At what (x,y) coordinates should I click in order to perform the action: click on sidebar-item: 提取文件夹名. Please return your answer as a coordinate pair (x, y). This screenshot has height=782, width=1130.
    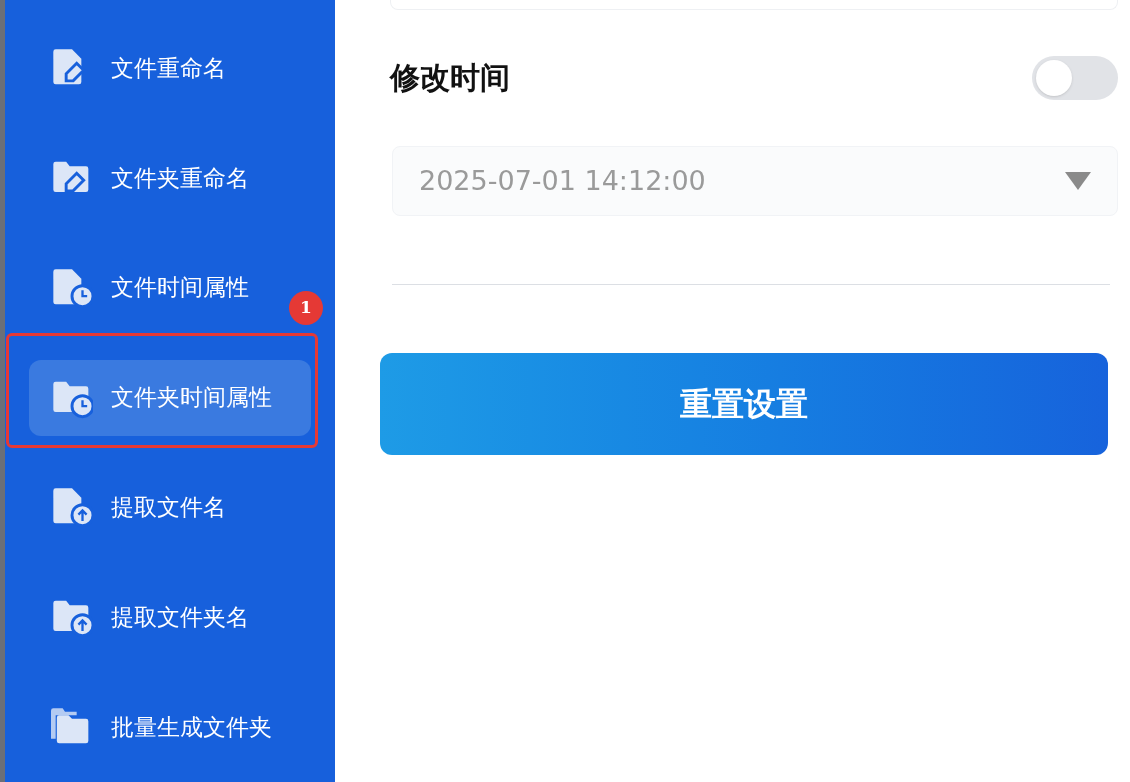
    Looking at the image, I should click on (141, 617).